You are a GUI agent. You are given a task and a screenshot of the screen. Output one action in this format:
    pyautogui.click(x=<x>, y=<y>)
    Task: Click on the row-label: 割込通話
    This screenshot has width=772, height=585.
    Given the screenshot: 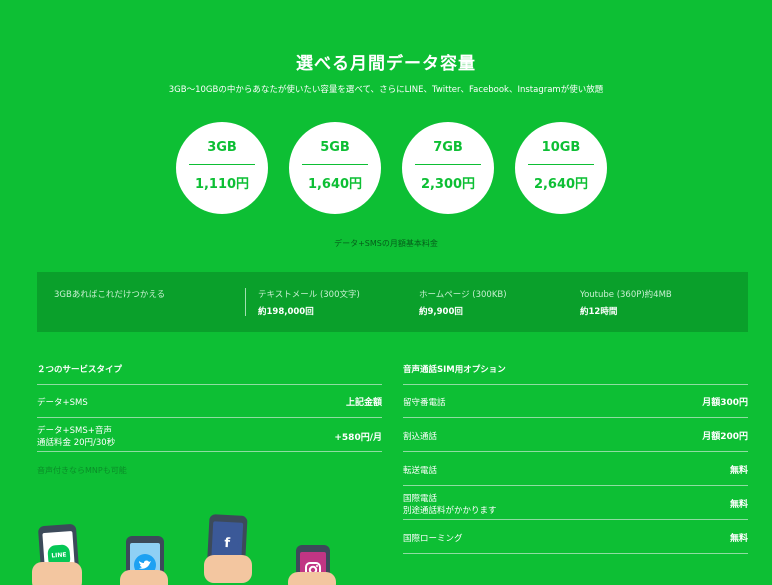 What is the action you would take?
    pyautogui.click(x=420, y=437)
    